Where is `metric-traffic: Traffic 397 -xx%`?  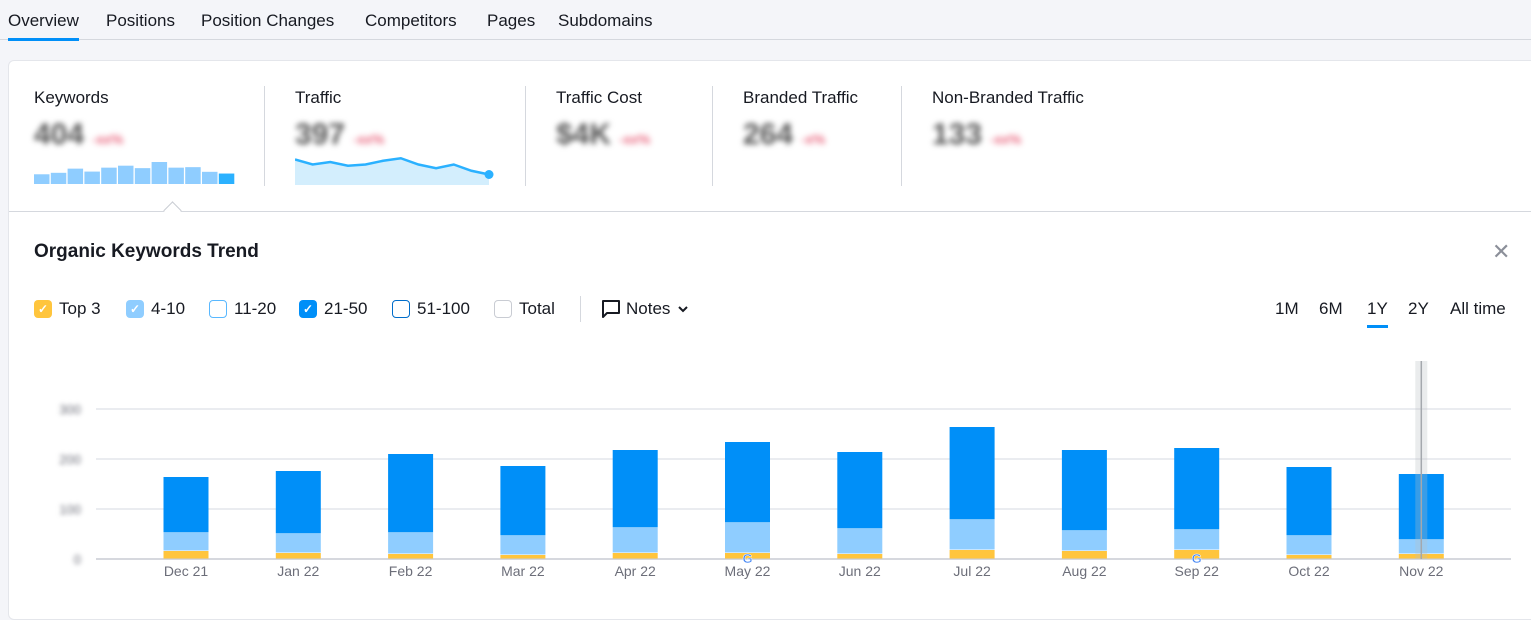
metric-traffic: Traffic 397 -xx% is located at coordinates (339, 119).